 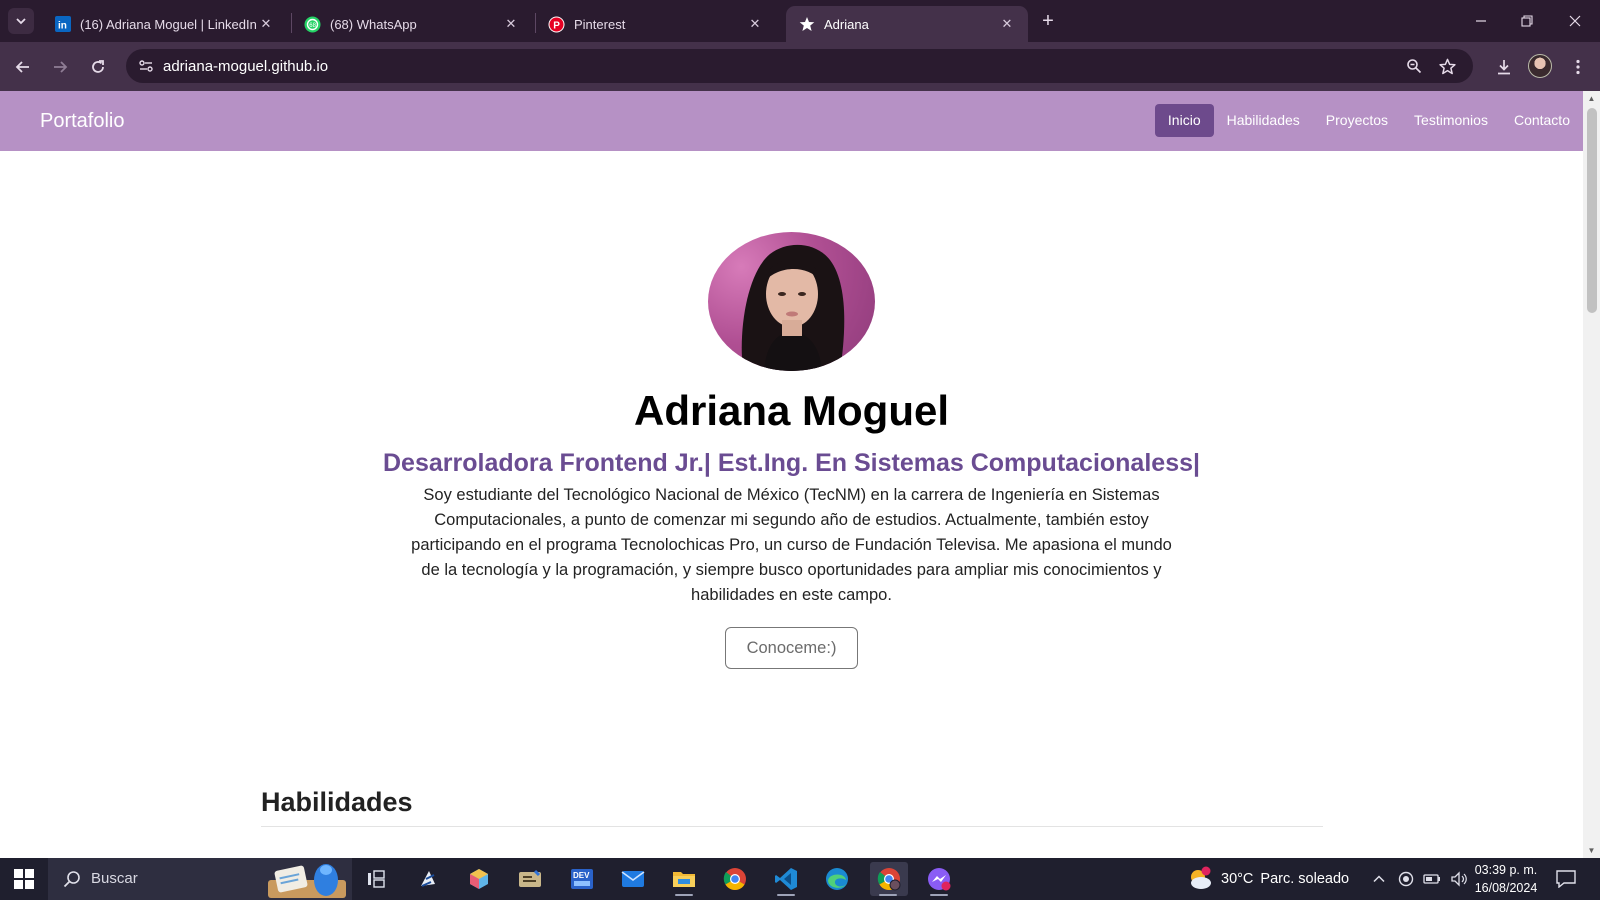 I want to click on reload-button, so click(x=98, y=67).